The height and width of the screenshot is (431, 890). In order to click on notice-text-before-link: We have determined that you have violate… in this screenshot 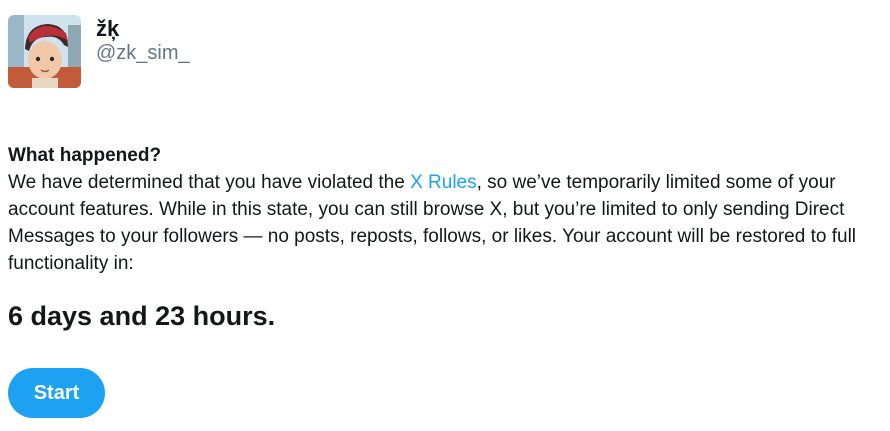, I will do `click(209, 182)`.